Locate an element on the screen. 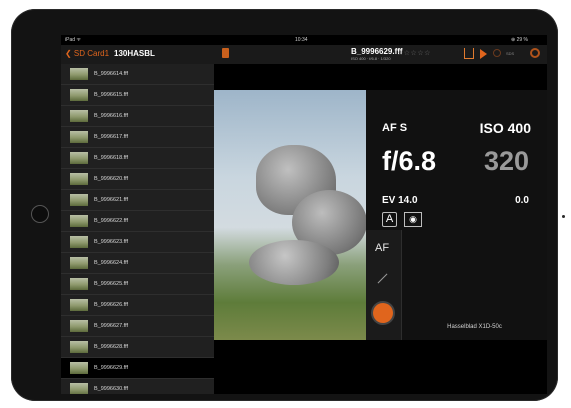 This screenshot has height=408, width=571. file-name: B_9996626.fff is located at coordinates (111, 305).